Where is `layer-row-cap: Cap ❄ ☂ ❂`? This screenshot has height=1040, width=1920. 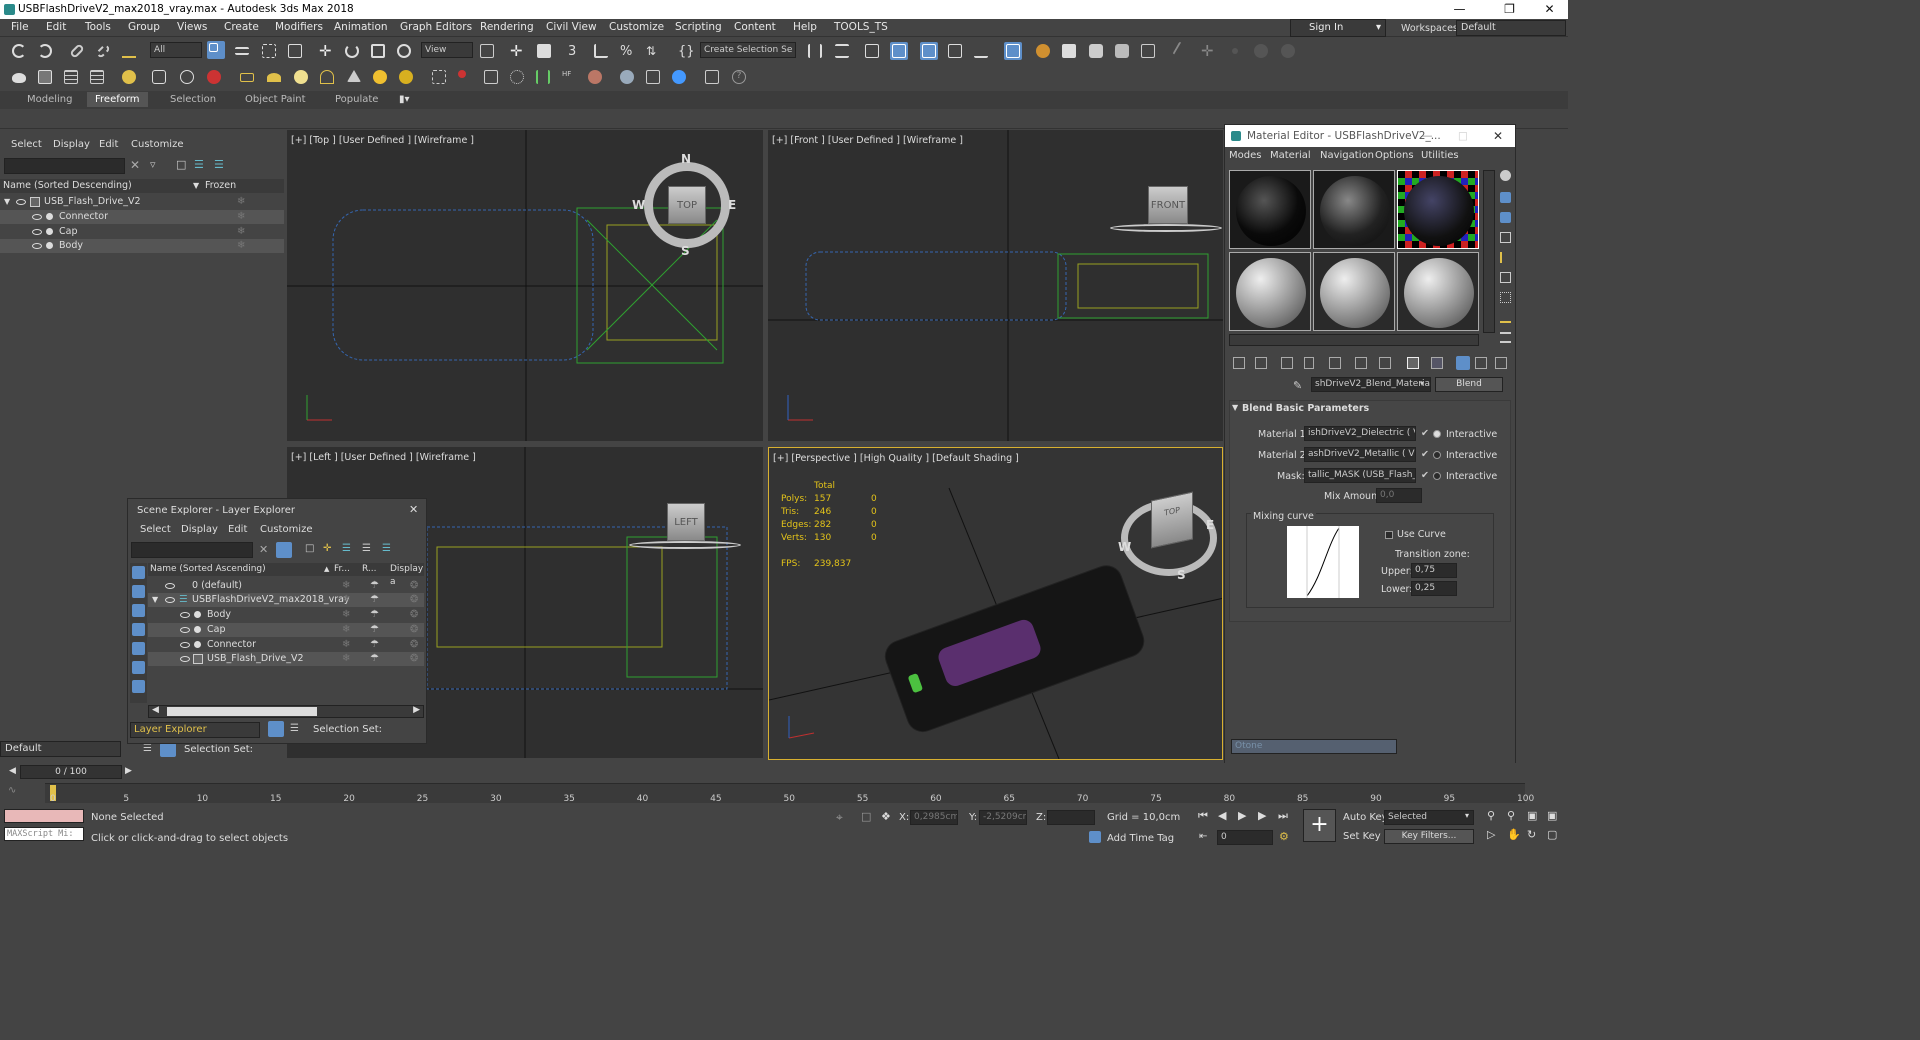 layer-row-cap: Cap ❄ ☂ ❂ is located at coordinates (286, 630).